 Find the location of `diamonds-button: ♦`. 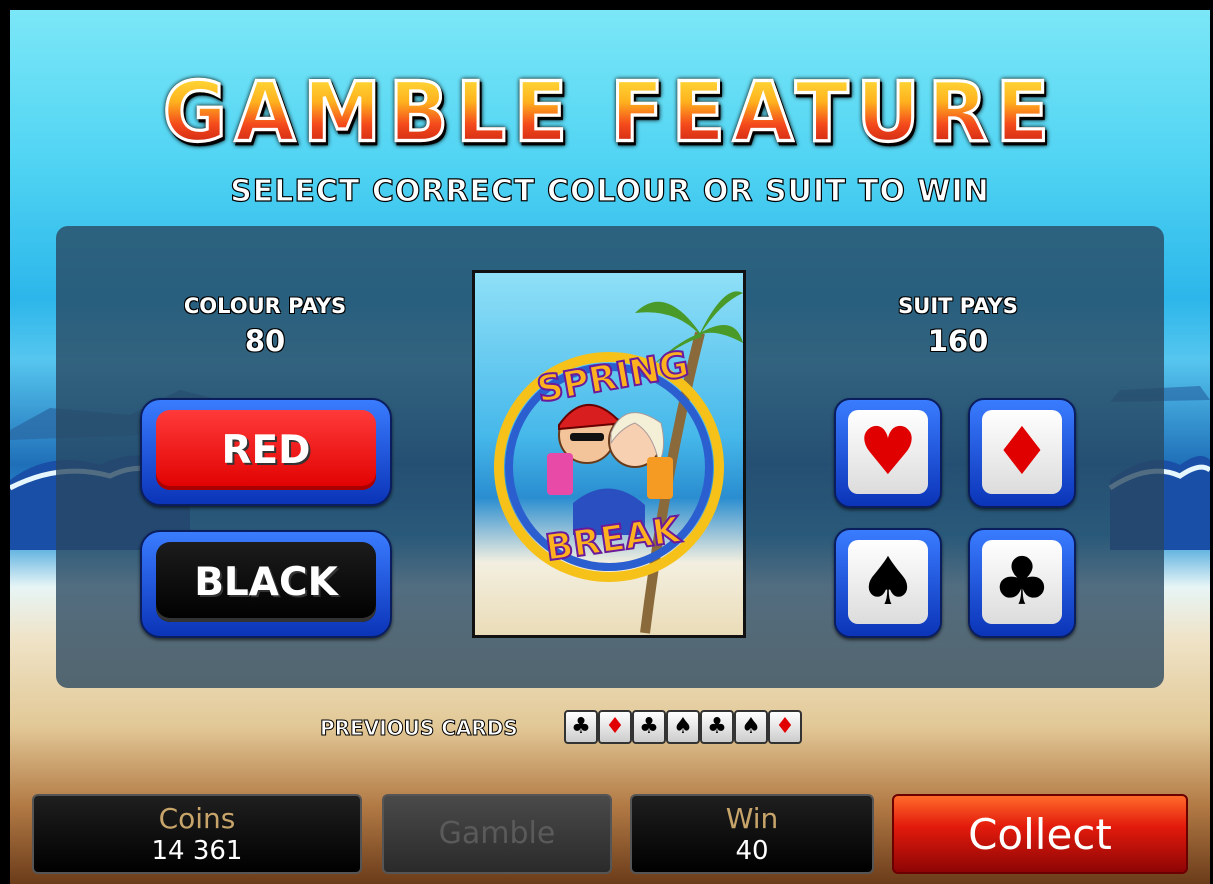

diamonds-button: ♦ is located at coordinates (1022, 453).